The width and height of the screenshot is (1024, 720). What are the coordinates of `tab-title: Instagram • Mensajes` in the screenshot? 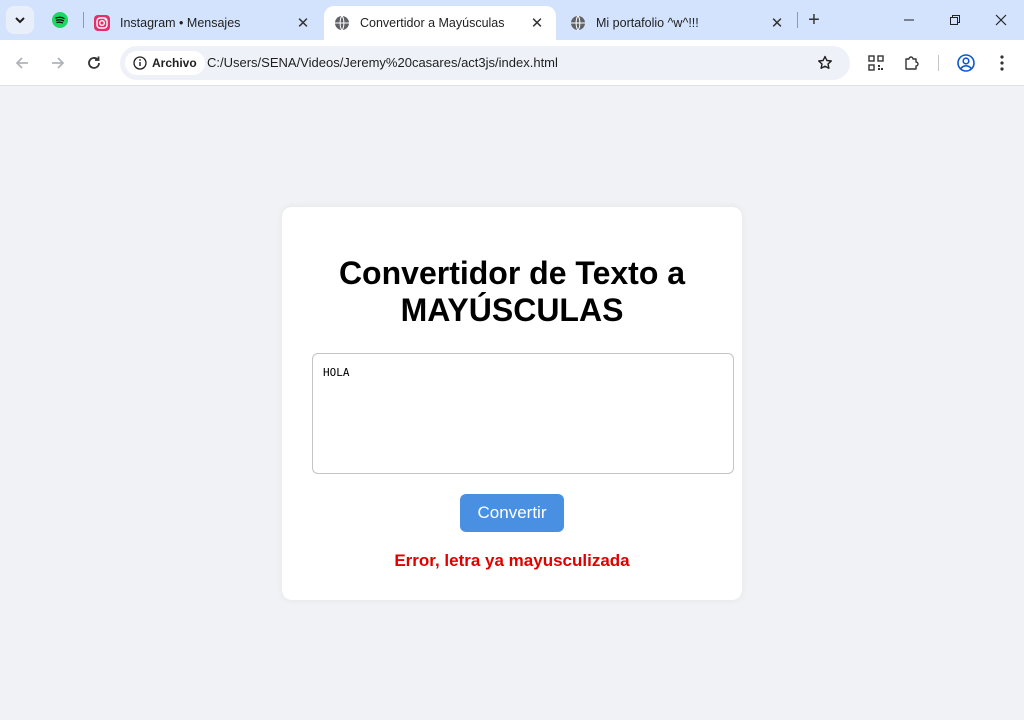 It's located at (180, 23).